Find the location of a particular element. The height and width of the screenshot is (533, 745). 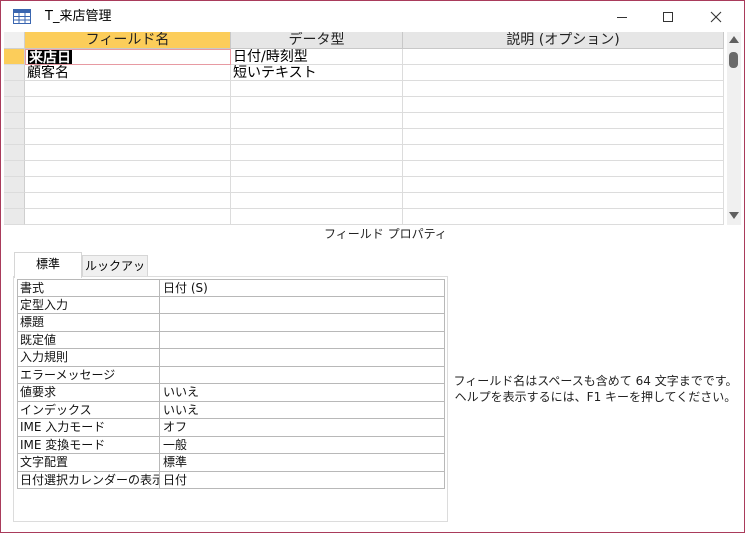

property-row: IME 入力モード オフ is located at coordinates (231, 428).